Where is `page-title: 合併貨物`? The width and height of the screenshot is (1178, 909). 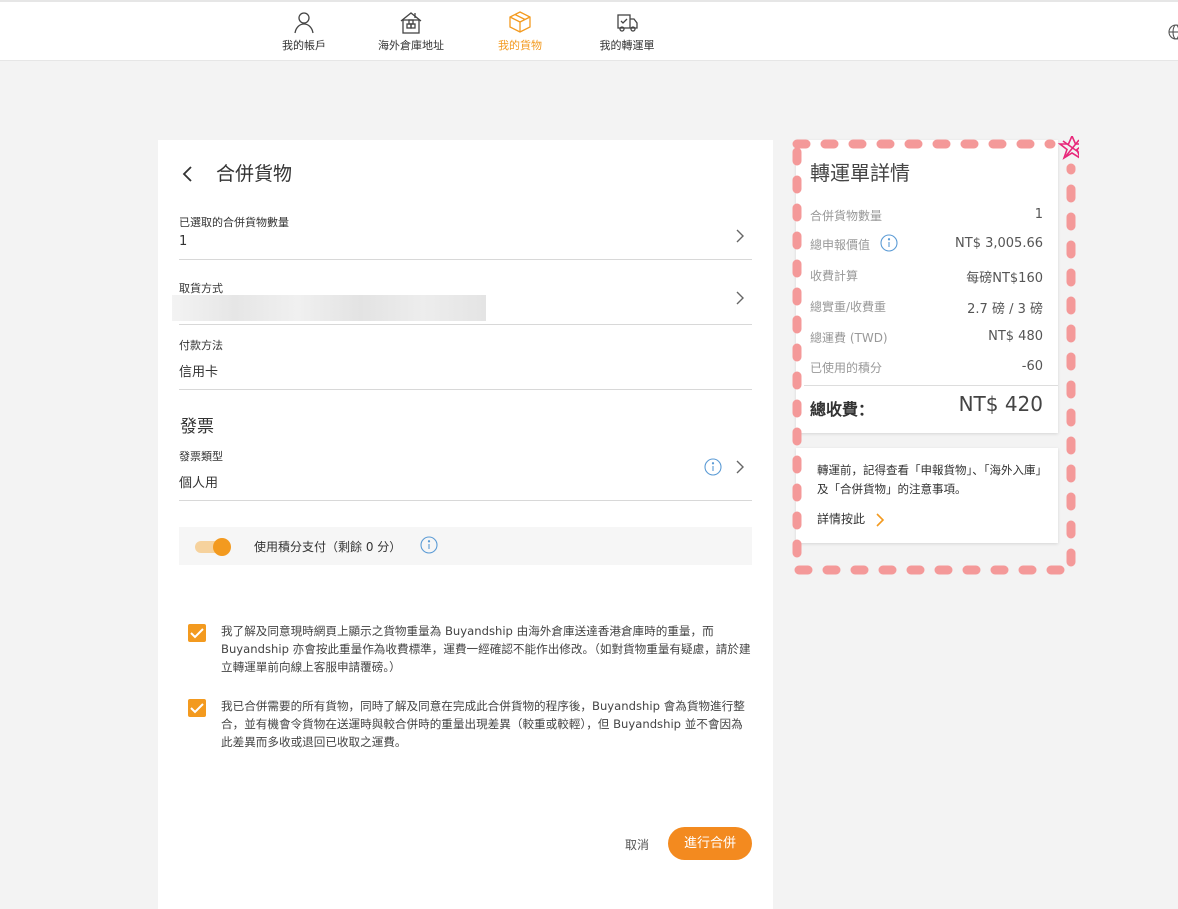 page-title: 合併貨物 is located at coordinates (254, 174).